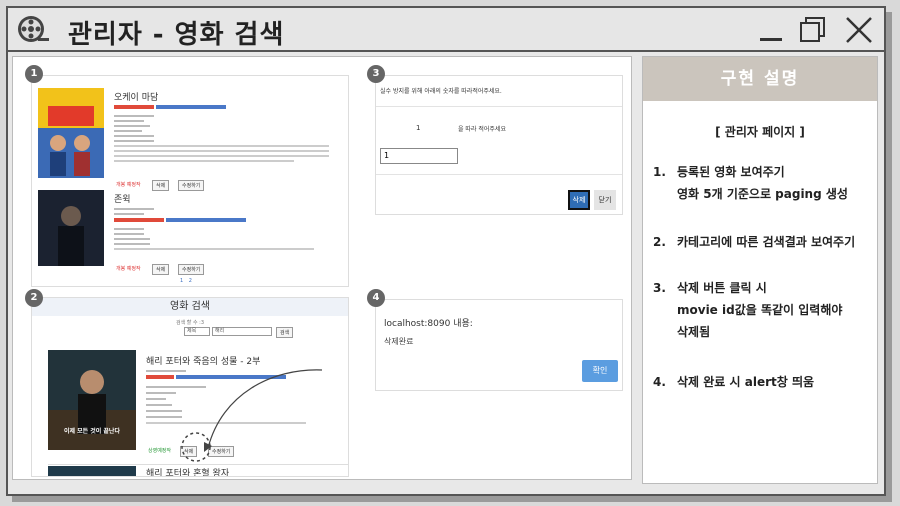 The height and width of the screenshot is (506, 900). I want to click on annotation-arrow, so click(252, 415).